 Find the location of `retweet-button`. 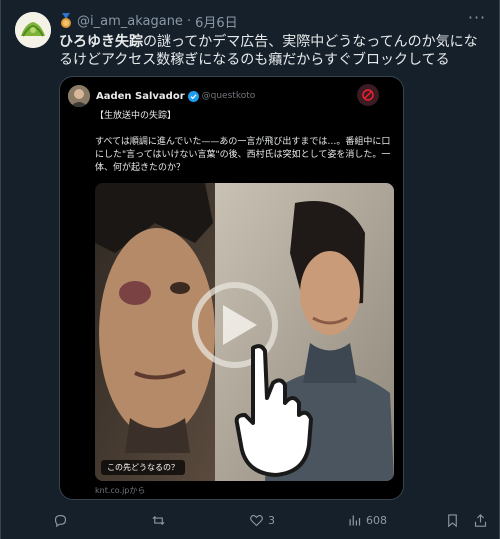

retweet-button is located at coordinates (160, 520).